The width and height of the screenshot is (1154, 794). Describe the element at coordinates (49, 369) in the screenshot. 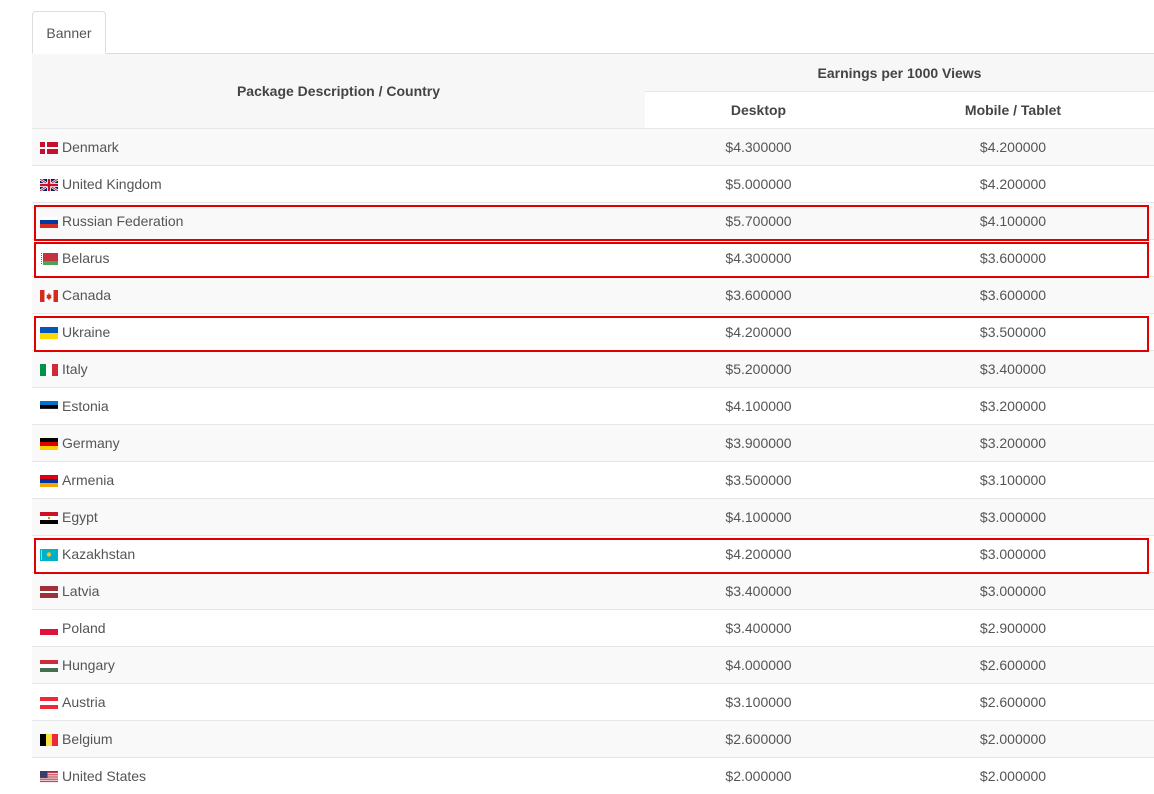

I see `italy-flag-icon` at that location.